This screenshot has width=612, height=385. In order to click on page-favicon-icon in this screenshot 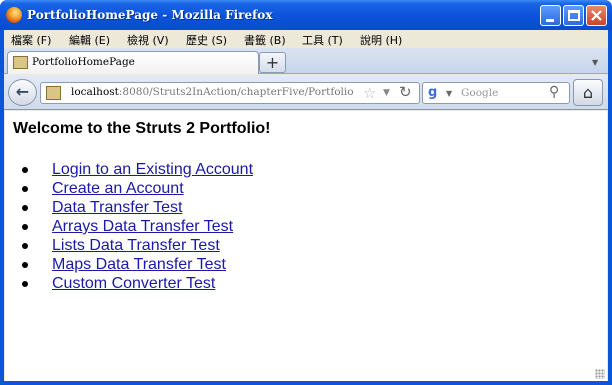, I will do `click(20, 62)`.